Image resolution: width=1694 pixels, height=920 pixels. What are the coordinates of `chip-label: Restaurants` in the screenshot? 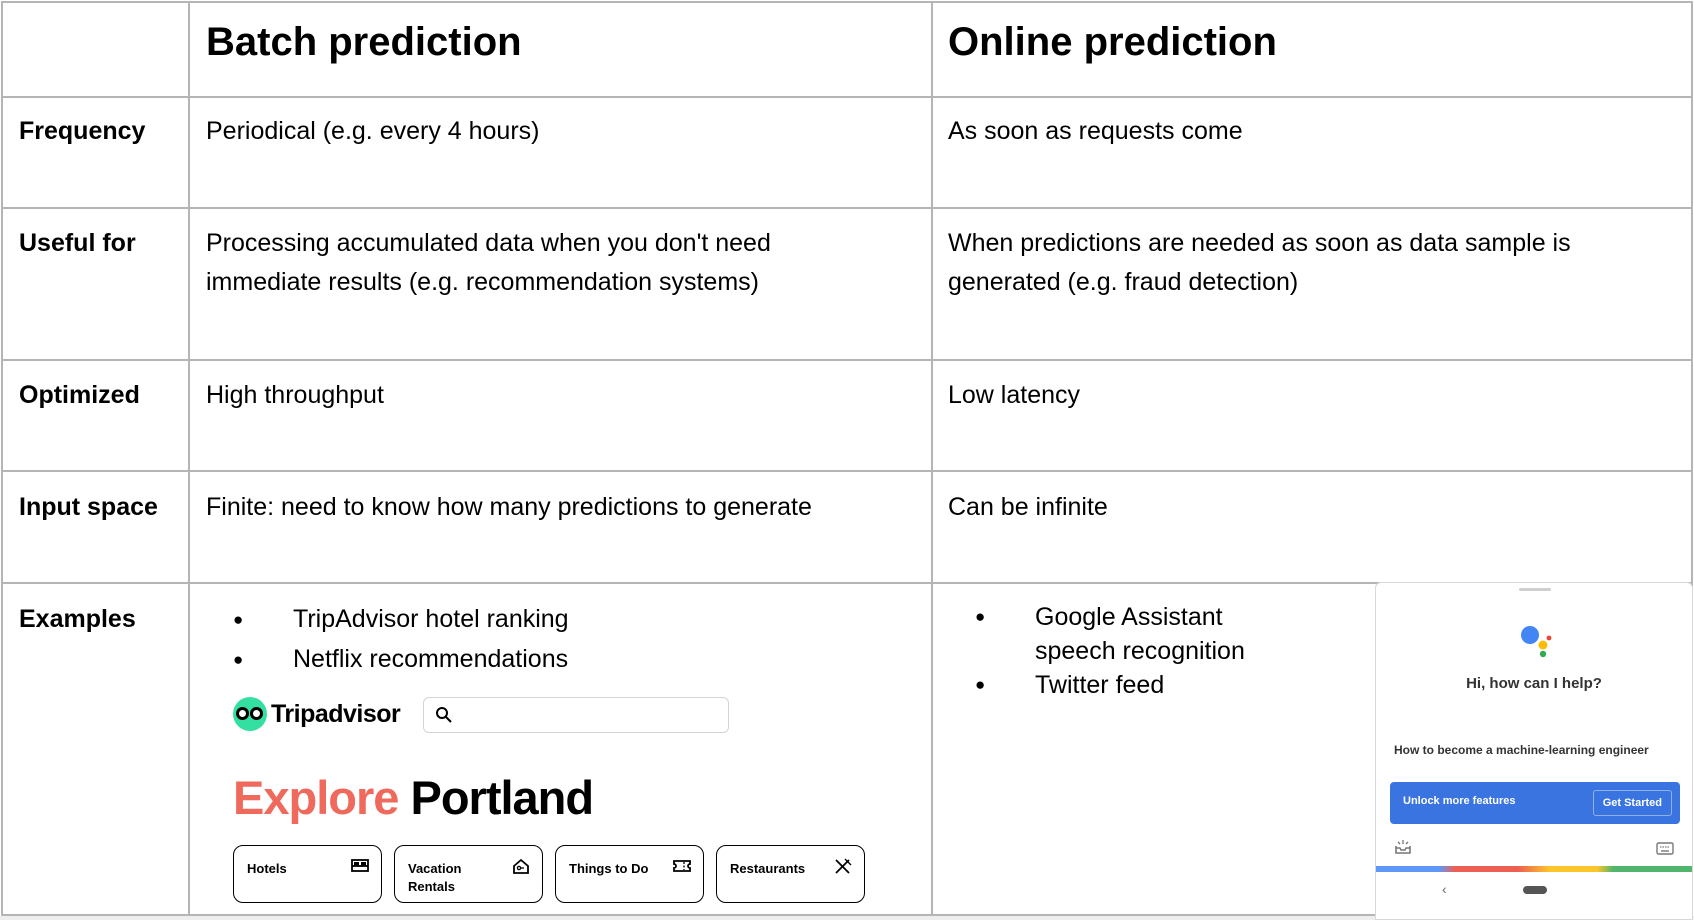 It's located at (768, 868).